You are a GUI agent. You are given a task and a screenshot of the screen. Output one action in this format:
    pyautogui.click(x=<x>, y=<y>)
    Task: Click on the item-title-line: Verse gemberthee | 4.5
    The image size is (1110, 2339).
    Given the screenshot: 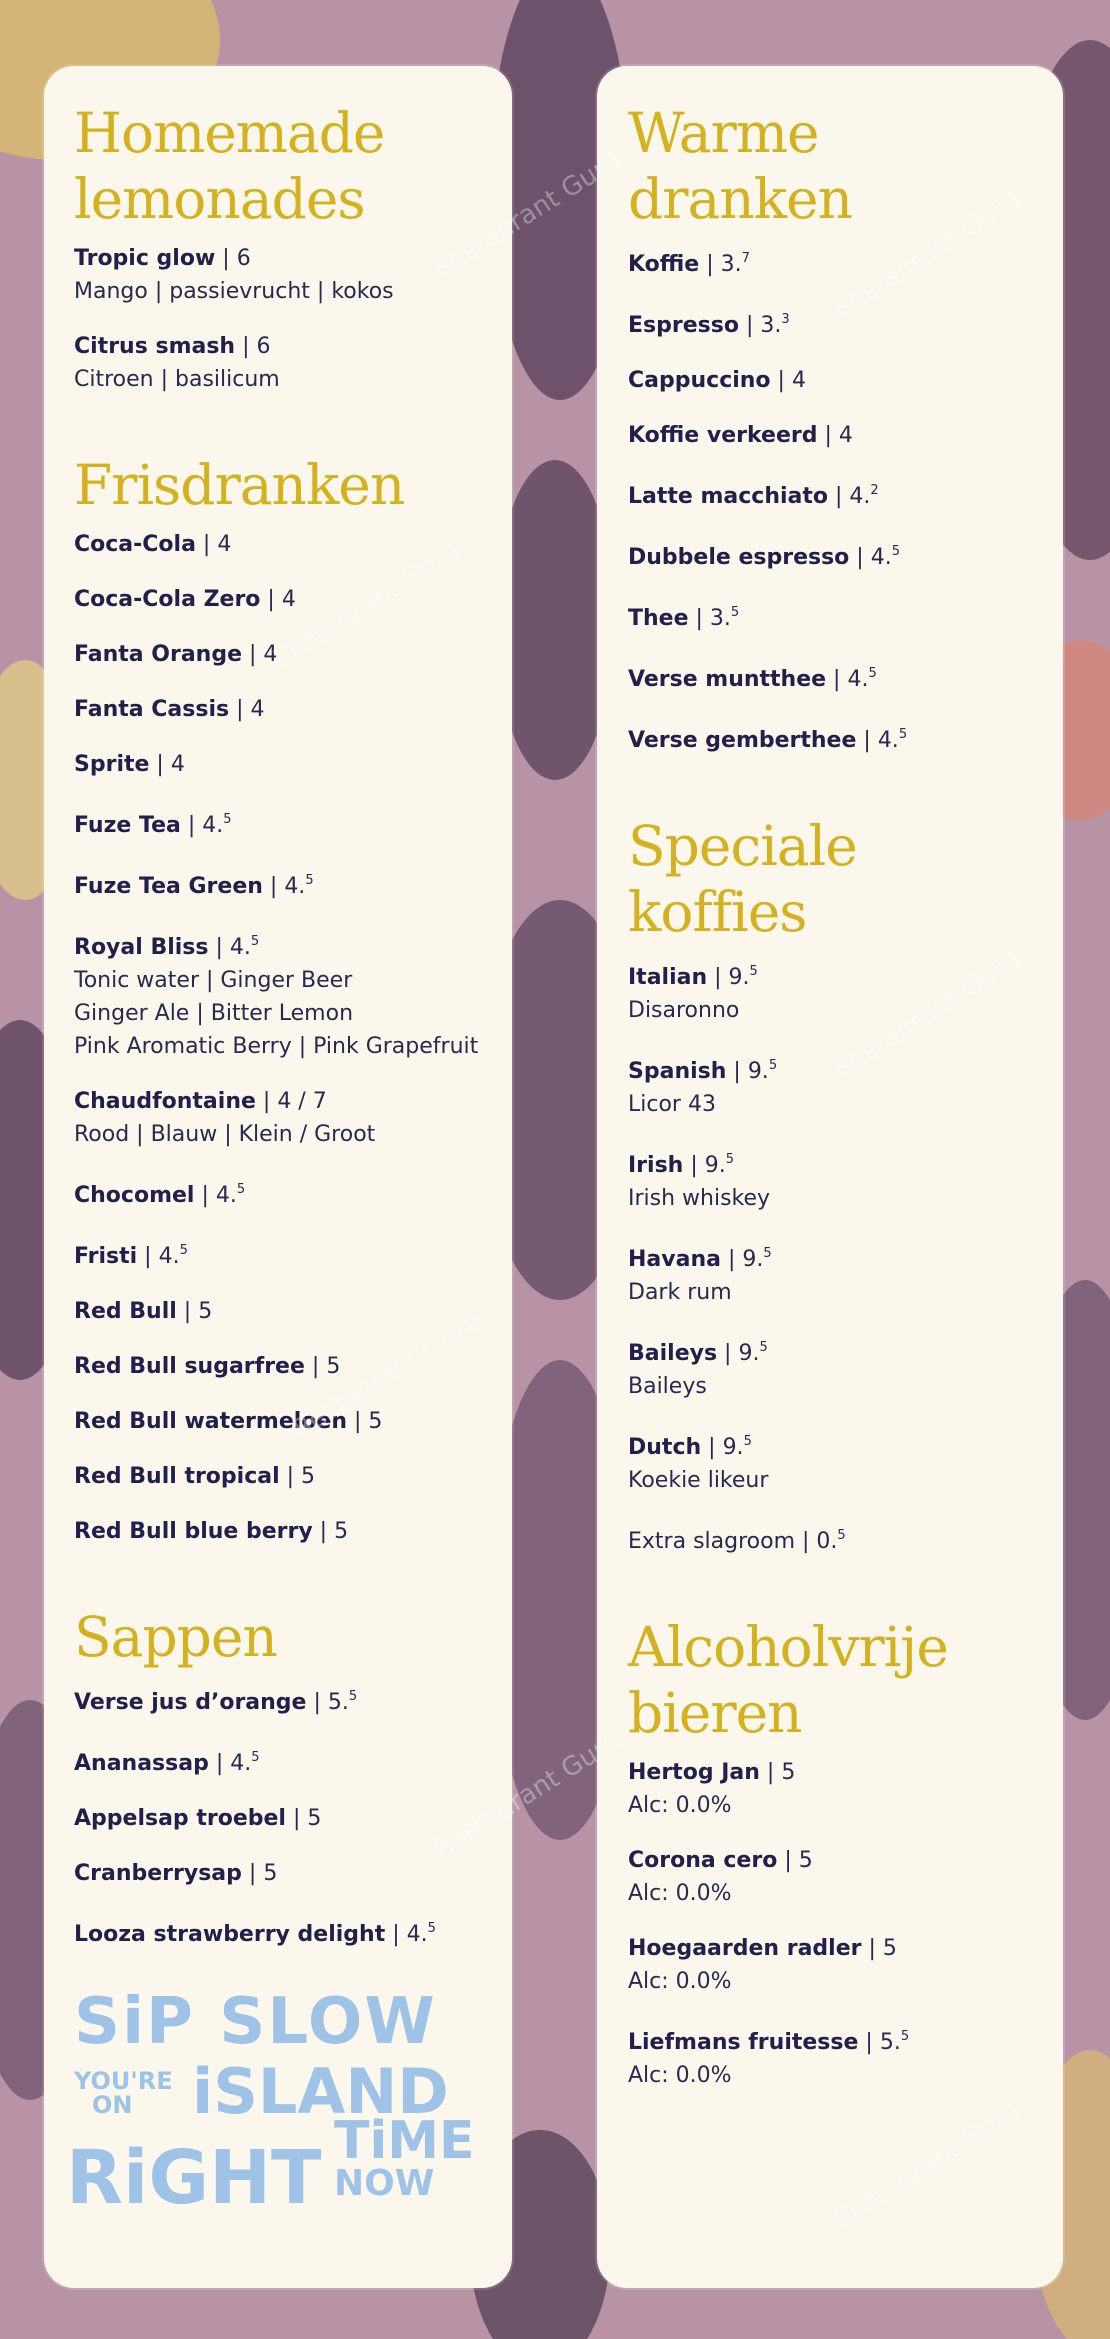 What is the action you would take?
    pyautogui.click(x=843, y=737)
    